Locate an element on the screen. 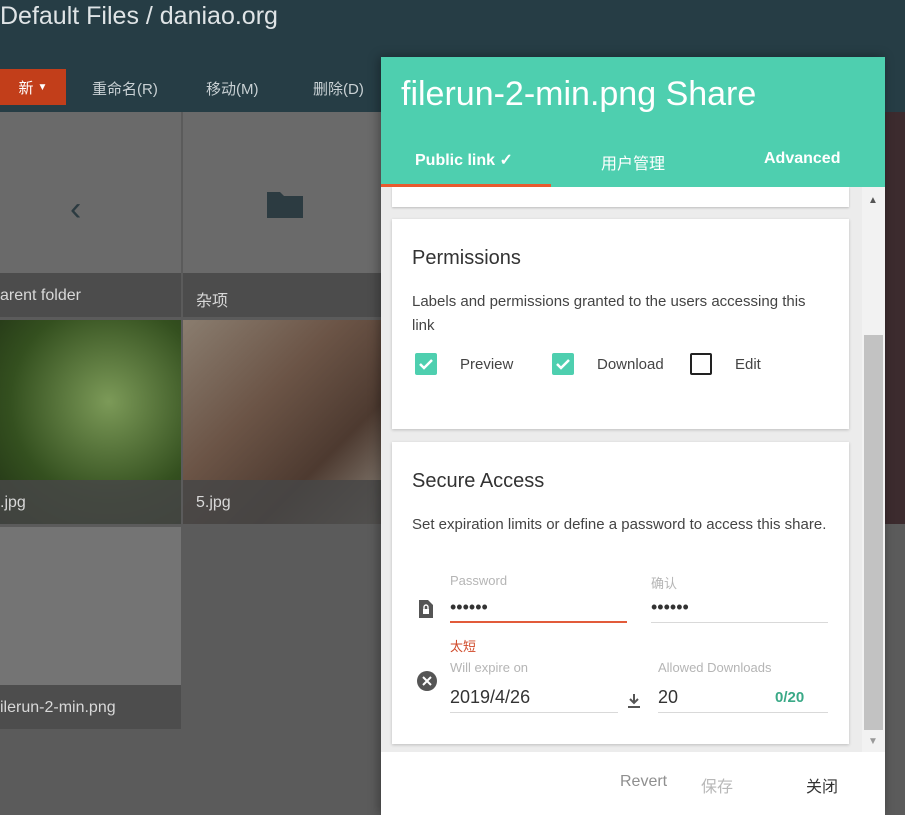 The image size is (905, 815). scrollbar: ▲ ▼ is located at coordinates (873, 469).